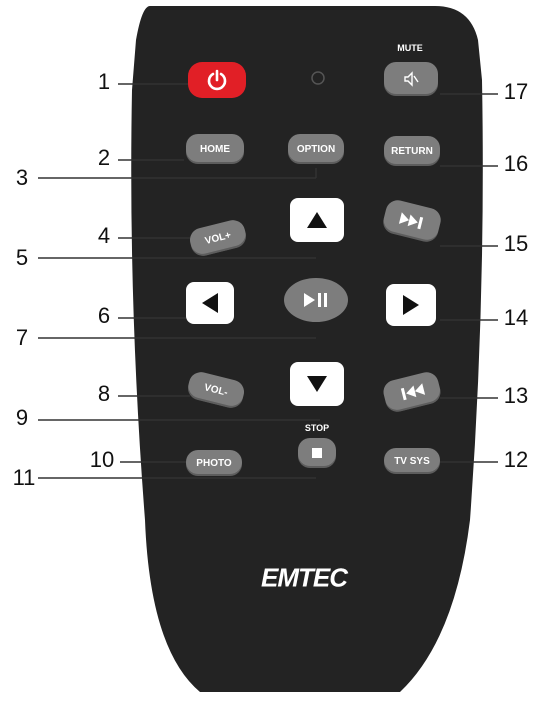 The image size is (536, 702). What do you see at coordinates (104, 235) in the screenshot?
I see `callout-4: 4` at bounding box center [104, 235].